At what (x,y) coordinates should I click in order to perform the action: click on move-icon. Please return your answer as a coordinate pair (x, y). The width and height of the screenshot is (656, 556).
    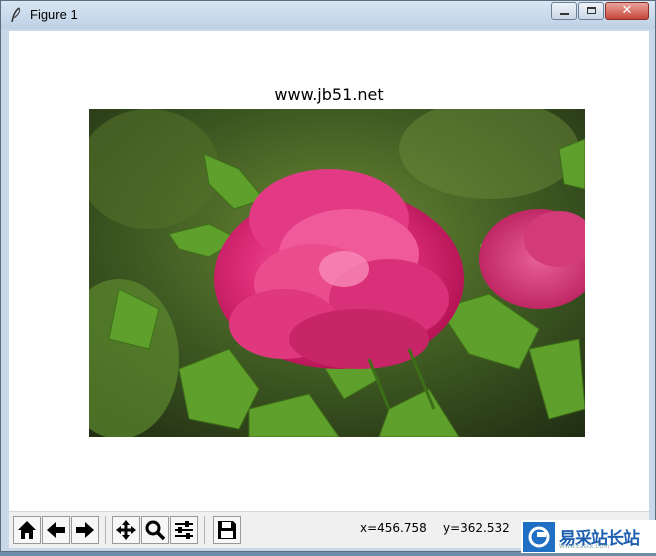
    Looking at the image, I should click on (126, 530).